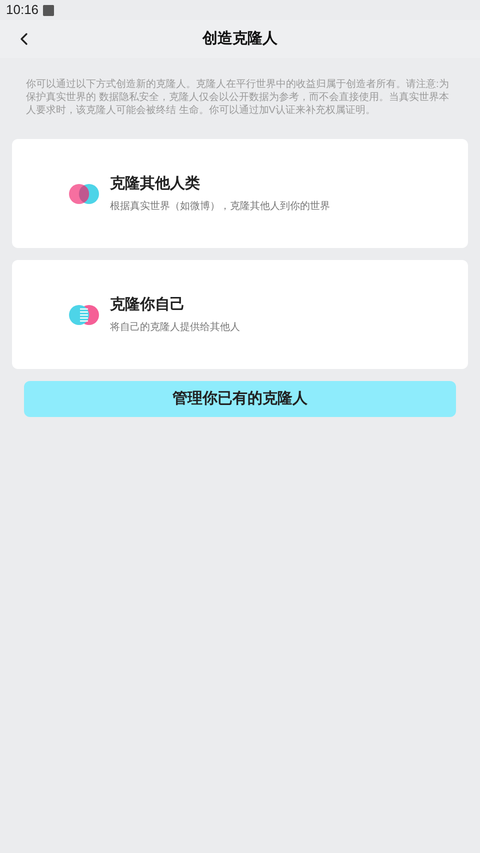  Describe the element at coordinates (240, 38) in the screenshot. I see `page-title: 创造克隆人` at that location.